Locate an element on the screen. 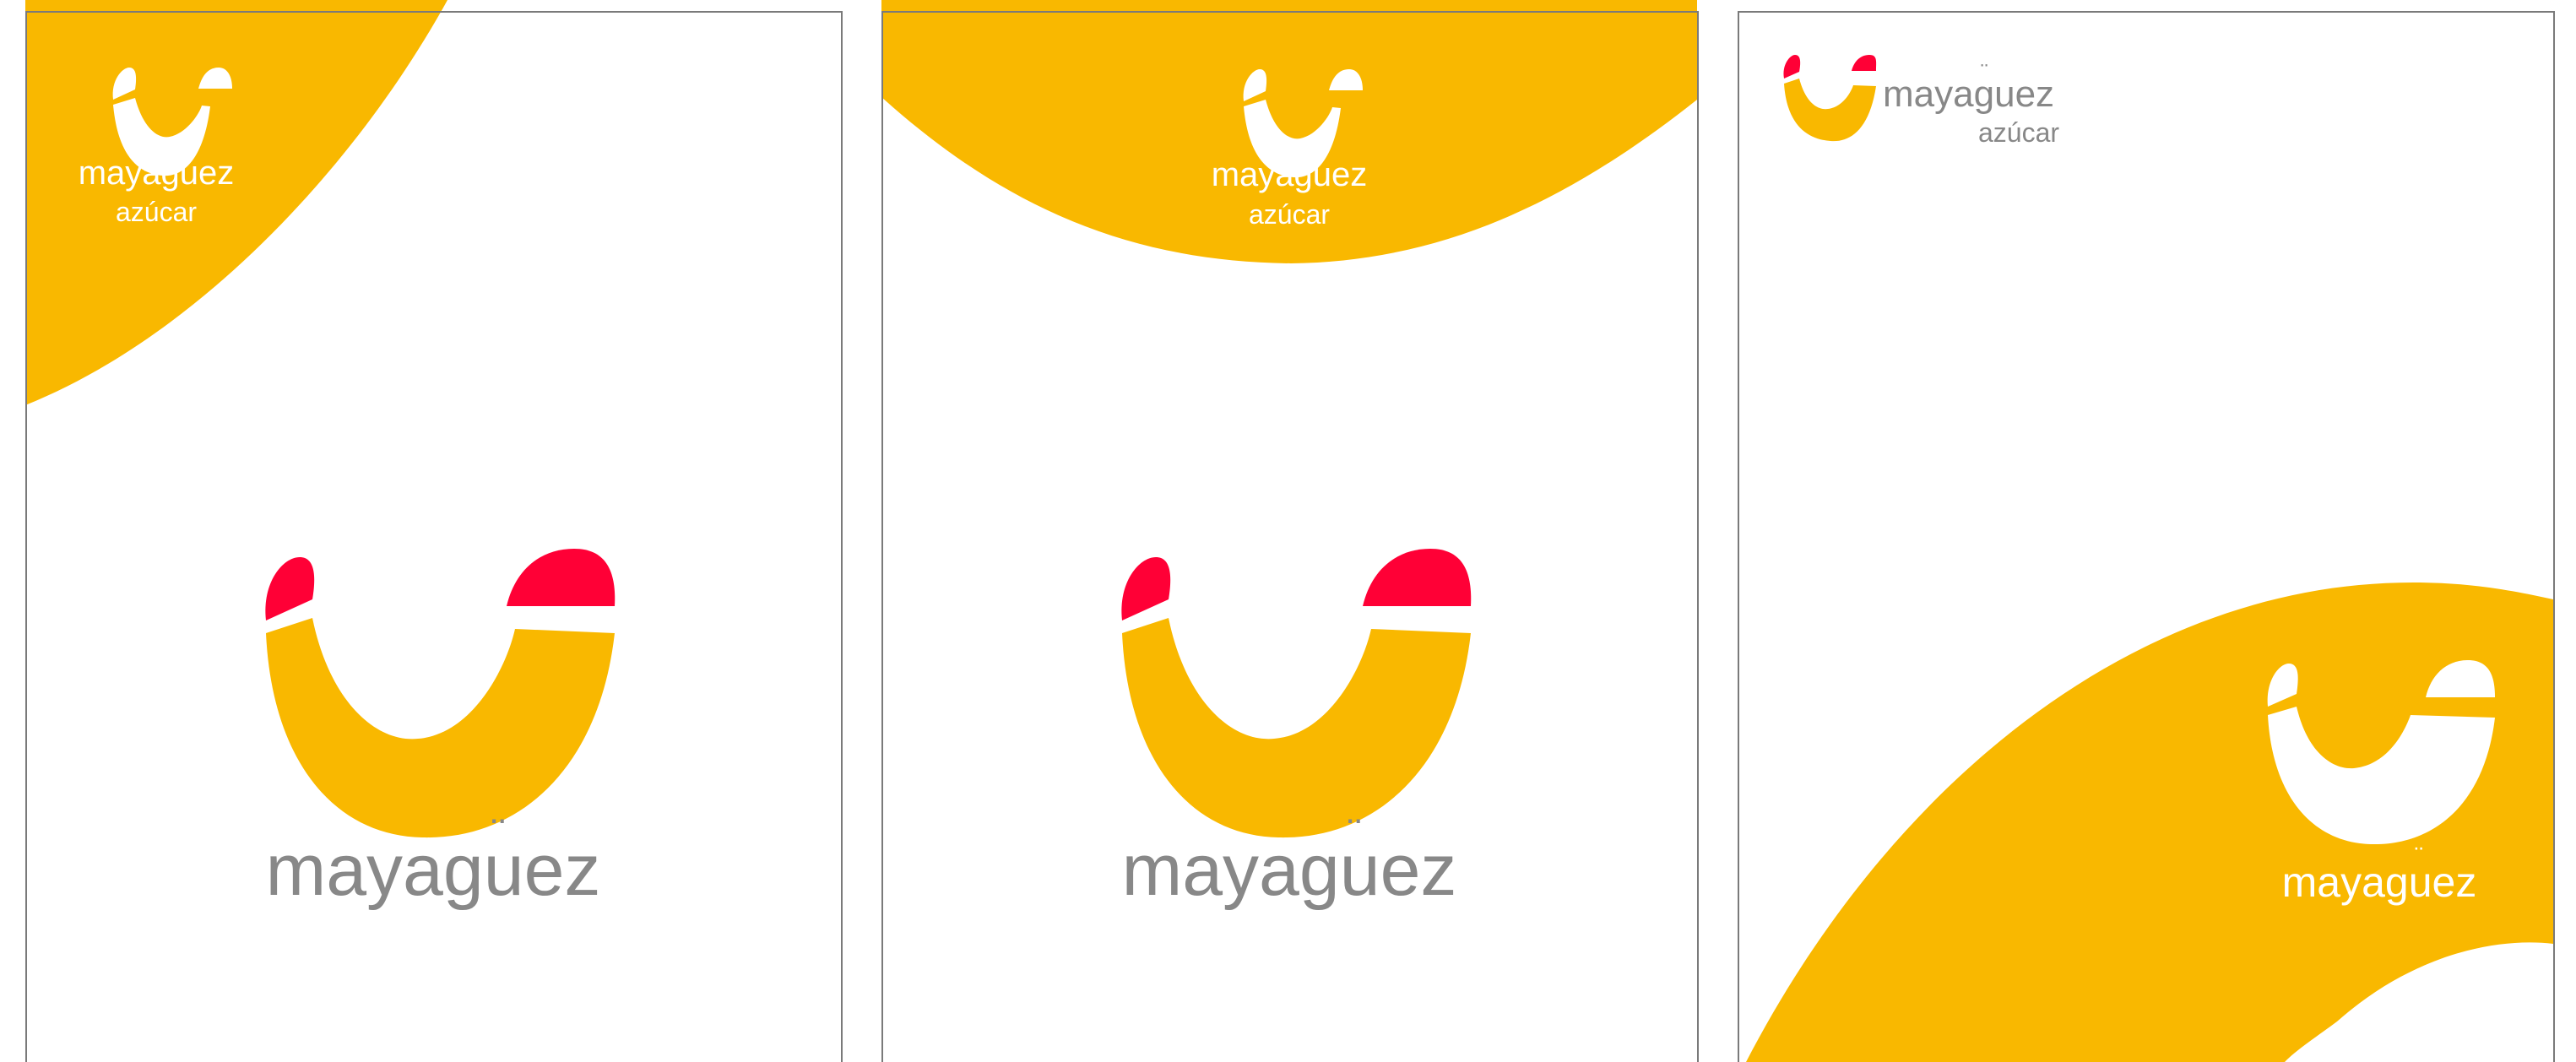  panel-3-tagline: azúcar is located at coordinates (2018, 132).